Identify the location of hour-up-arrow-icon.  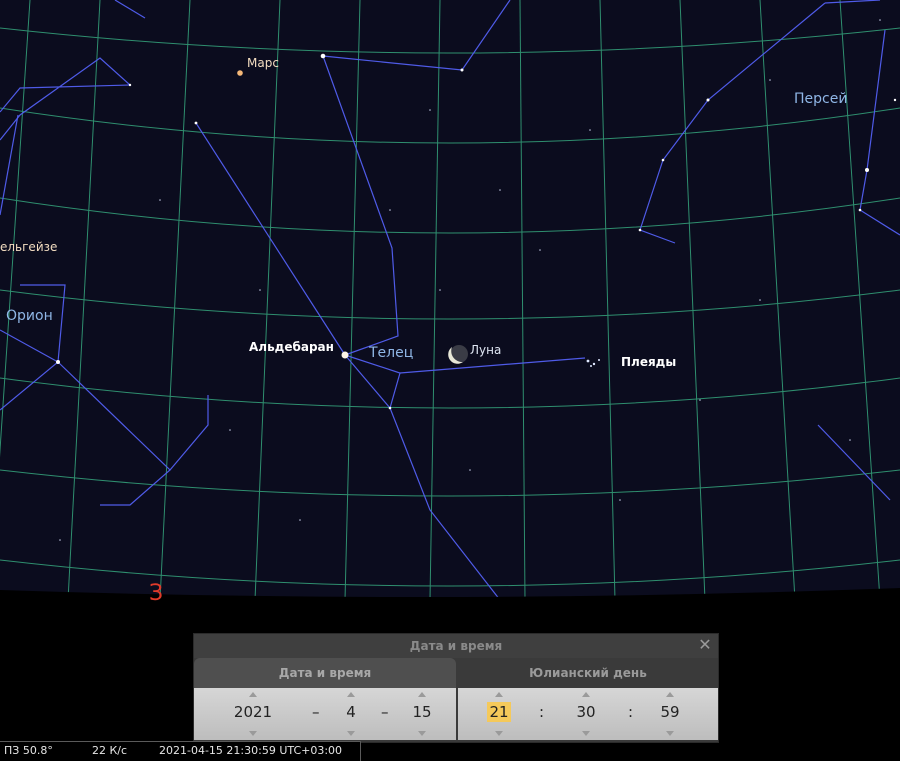
(499, 694).